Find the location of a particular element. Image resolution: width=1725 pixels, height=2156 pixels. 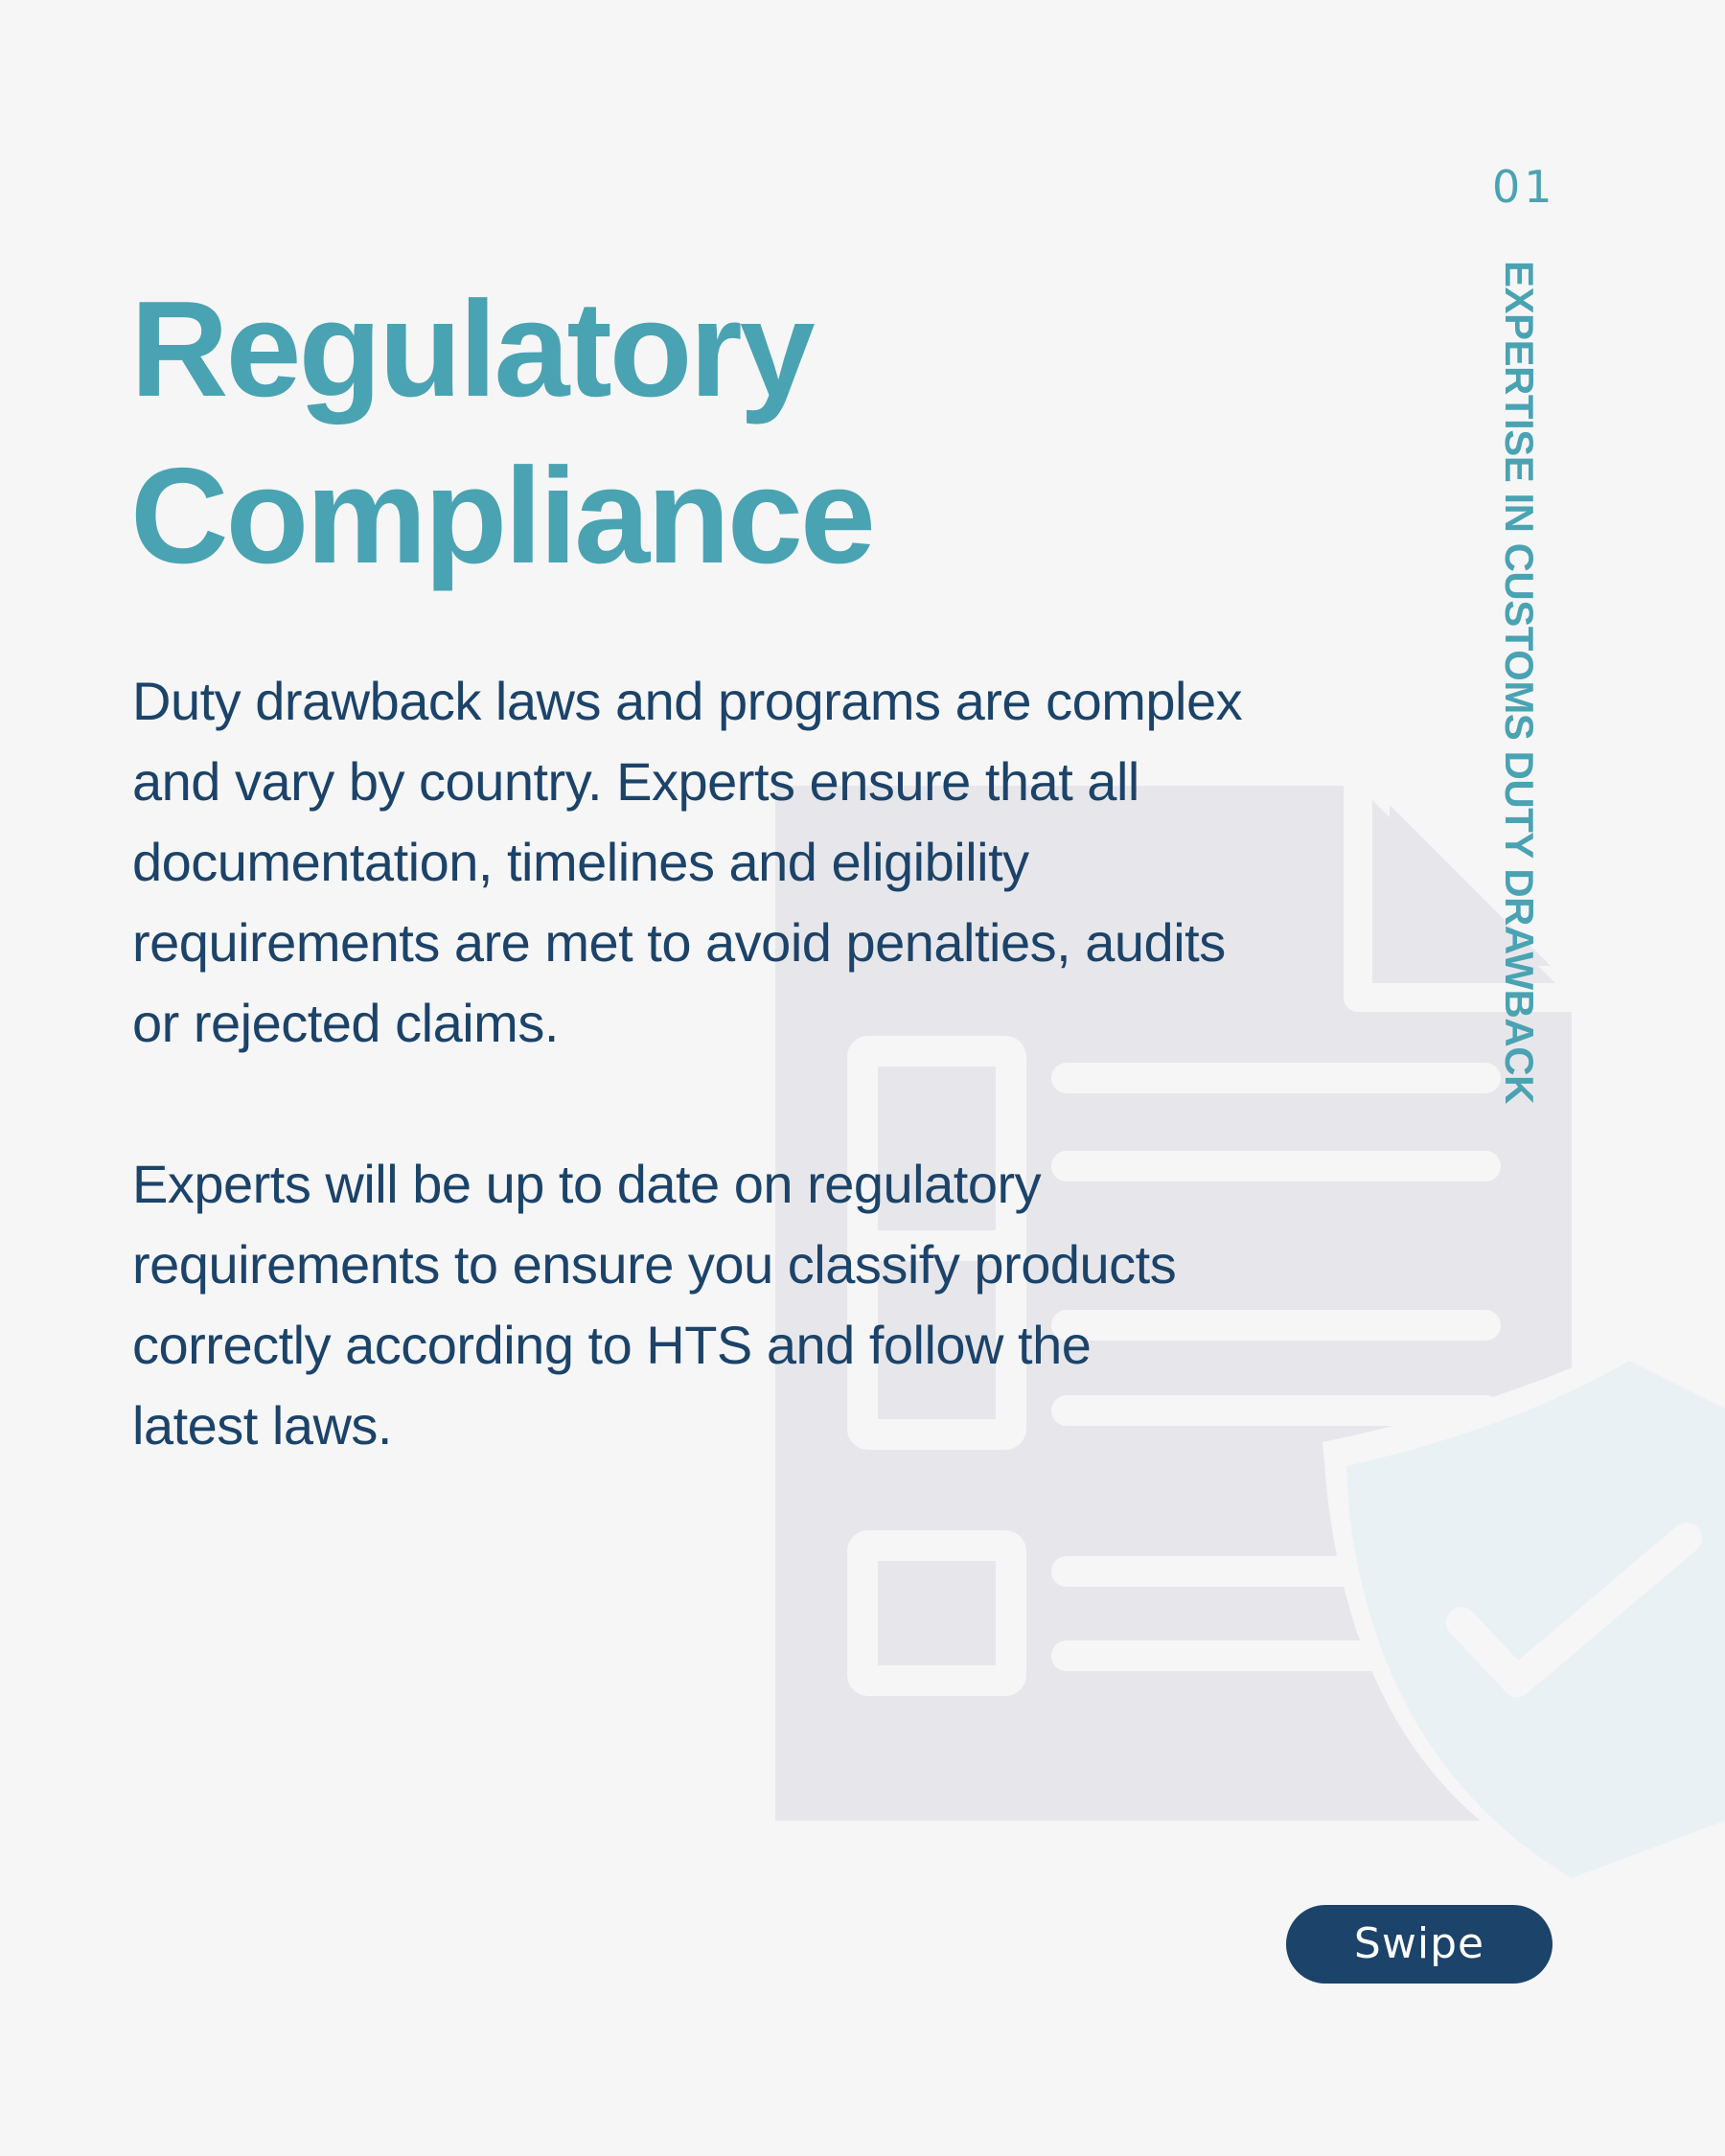

paragraph-line: Experts will be up to date on regulatory is located at coordinates (587, 1184).